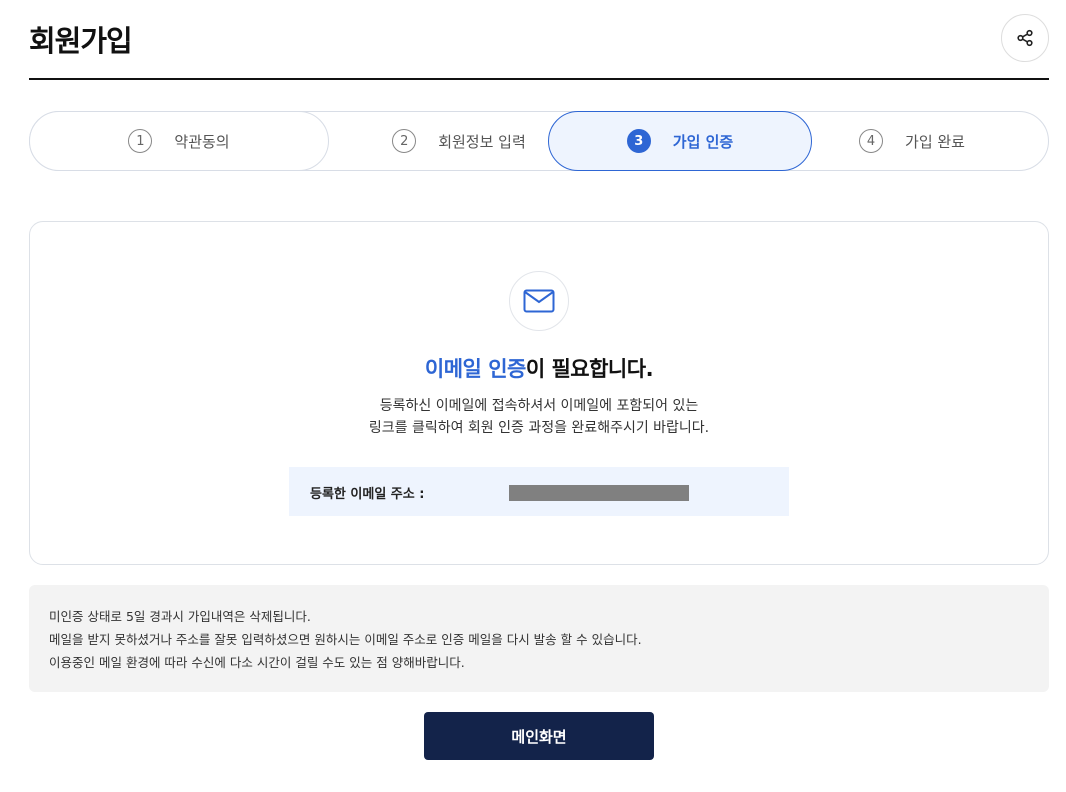 Image resolution: width=1066 pixels, height=792 pixels. What do you see at coordinates (367, 494) in the screenshot?
I see `registered-email-label: 등록한 이메일 주소 :` at bounding box center [367, 494].